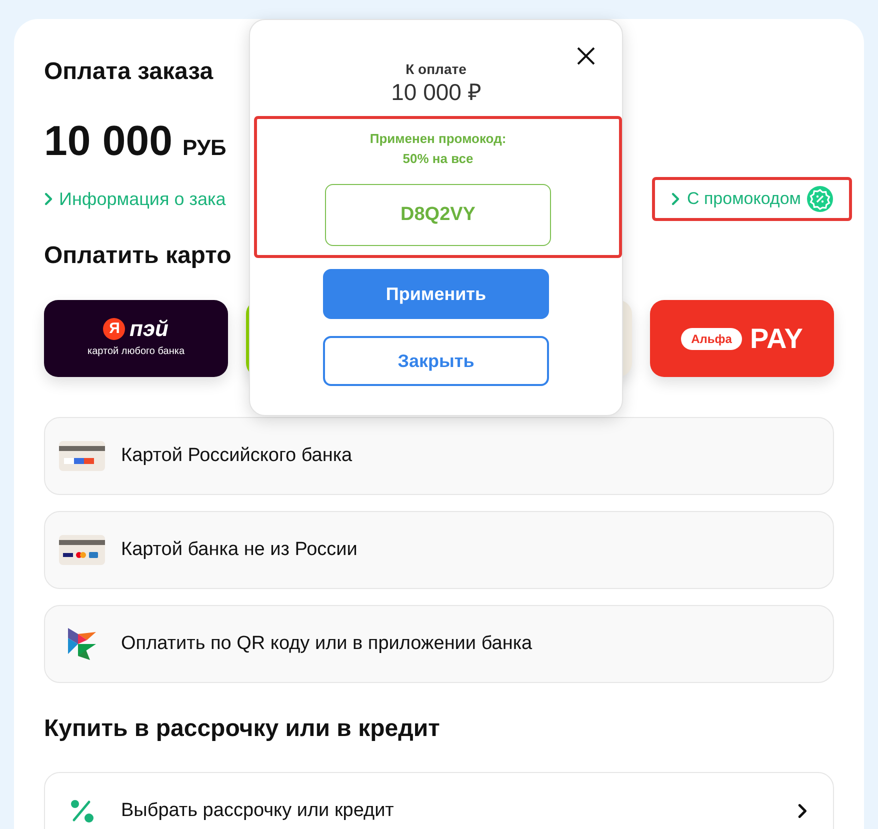 This screenshot has width=878, height=829. What do you see at coordinates (776, 338) in the screenshot?
I see `logo-text: PAY` at bounding box center [776, 338].